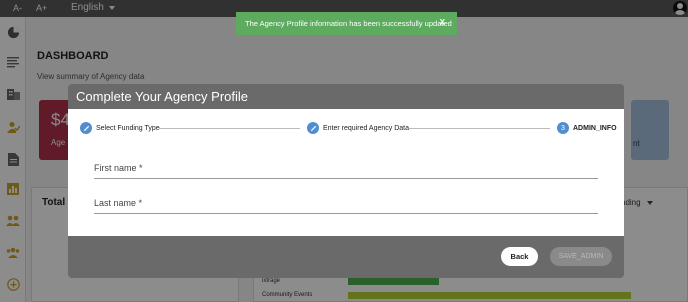 Image resolution: width=688 pixels, height=302 pixels. Describe the element at coordinates (118, 168) in the screenshot. I see `first-name-label: First name *` at that location.